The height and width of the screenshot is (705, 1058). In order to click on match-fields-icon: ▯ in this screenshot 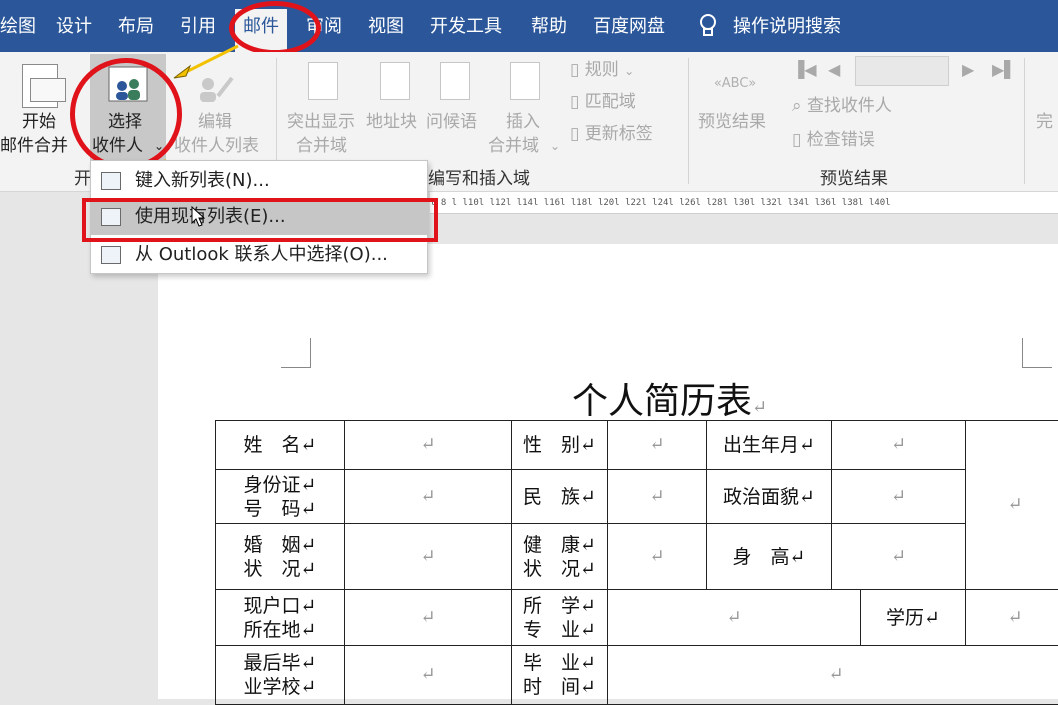, I will do `click(575, 102)`.